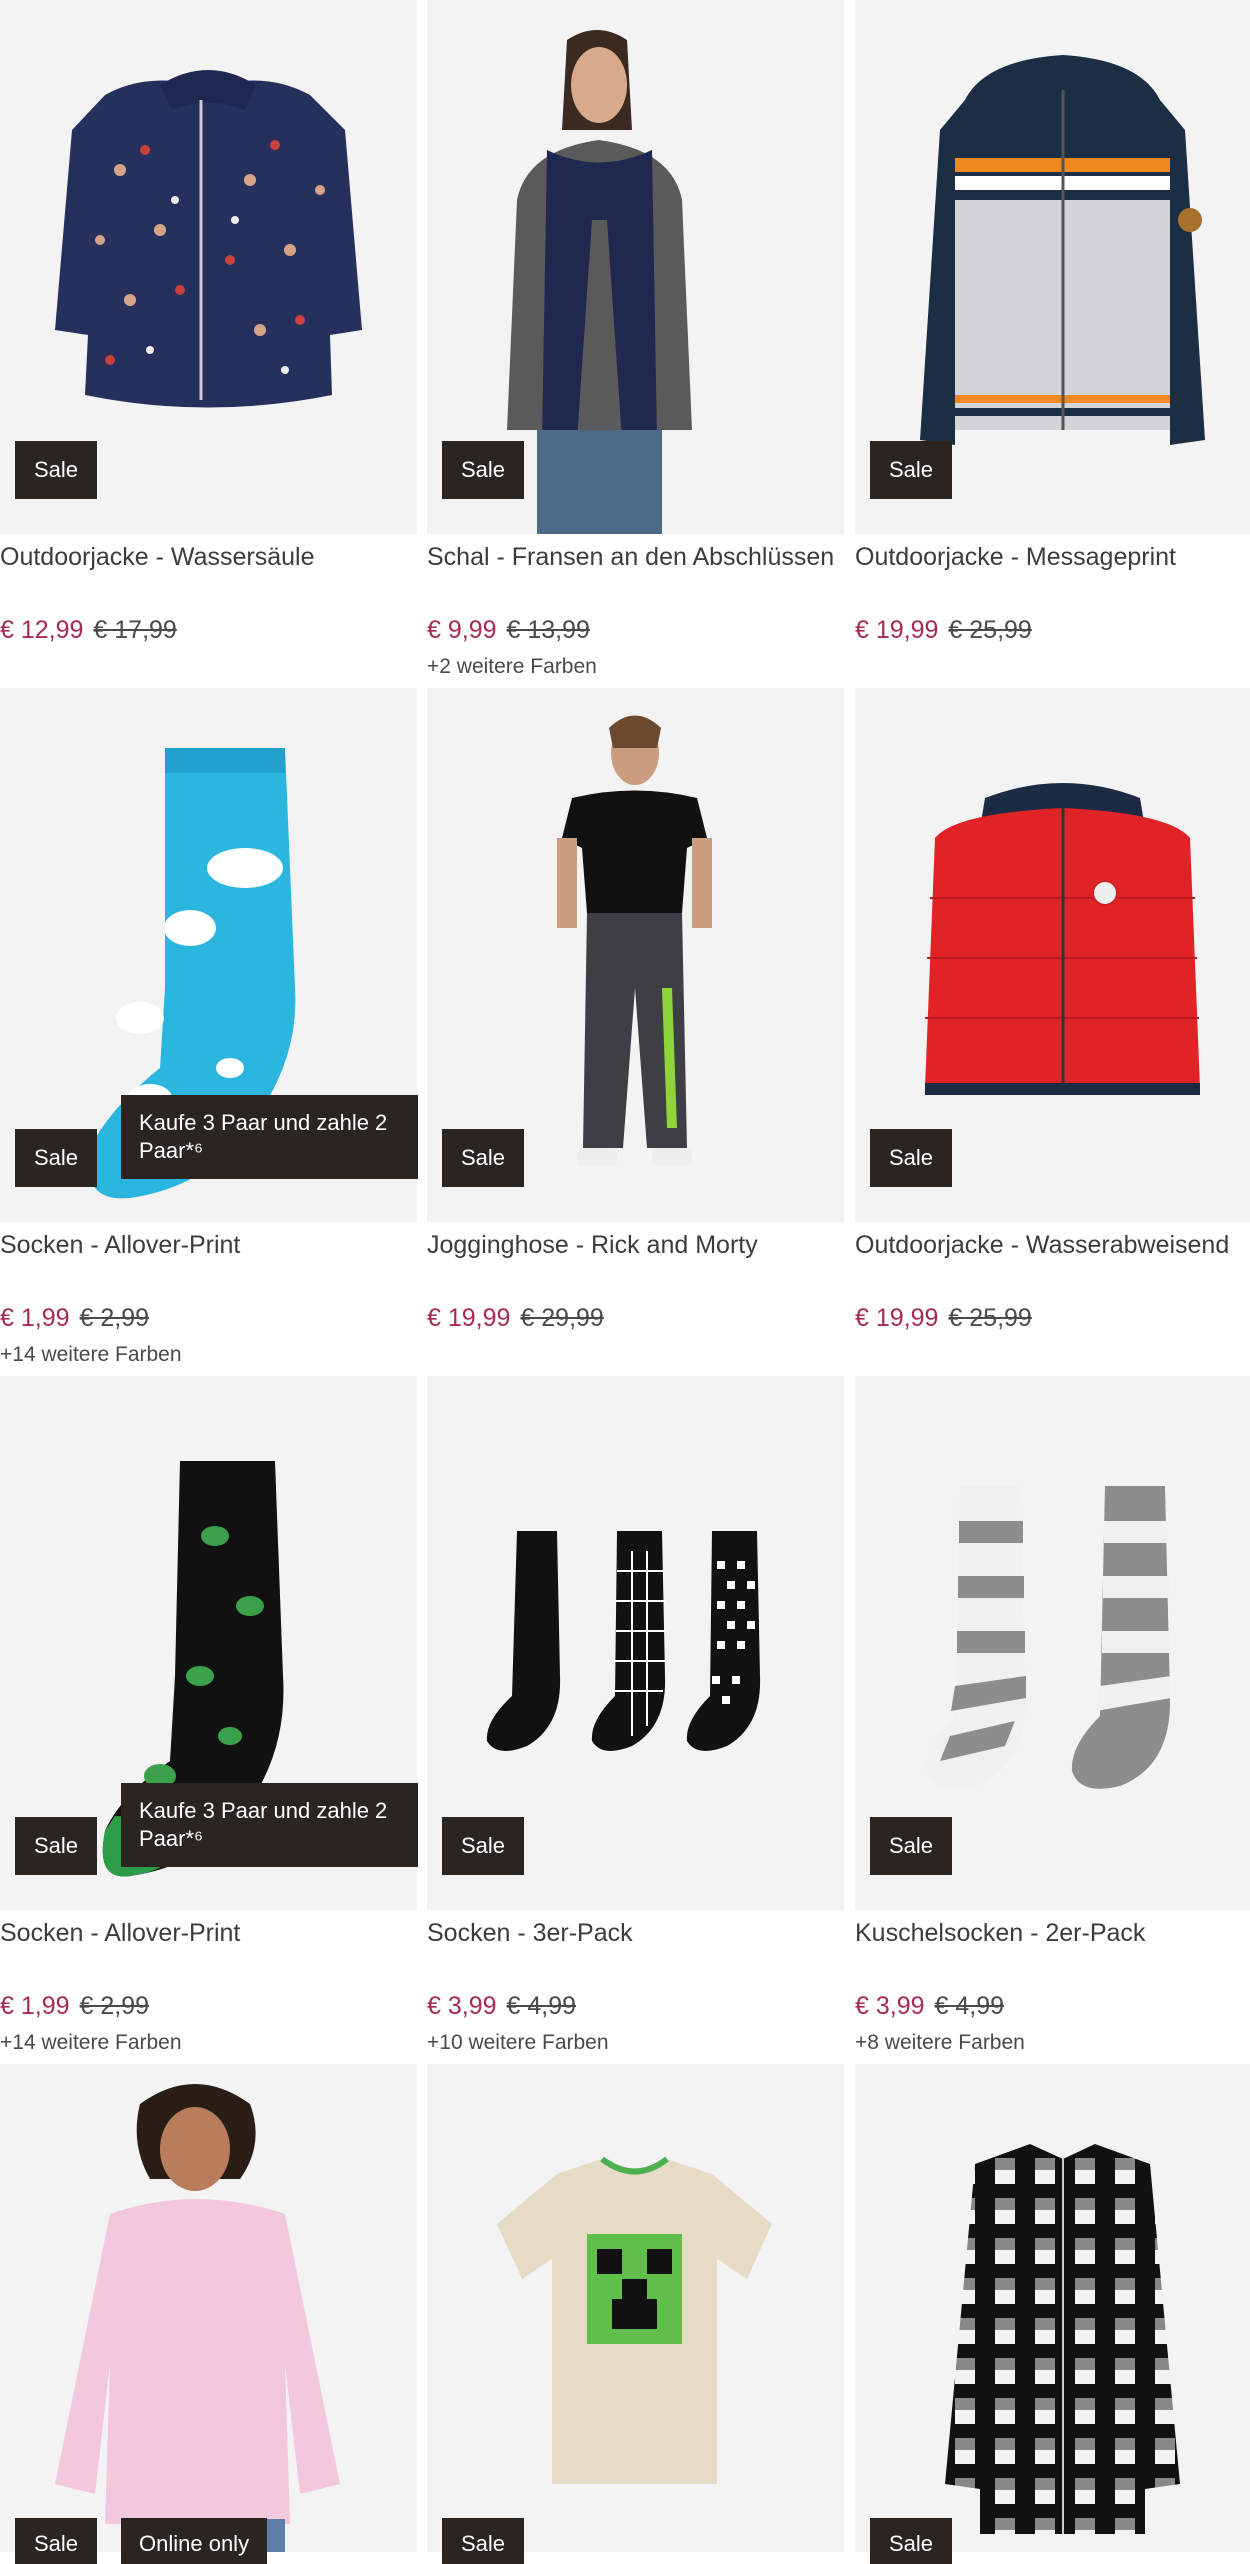 The image size is (1250, 2564). I want to click on product-title: Schal - Fransen an den Abschlüssen, so click(635, 557).